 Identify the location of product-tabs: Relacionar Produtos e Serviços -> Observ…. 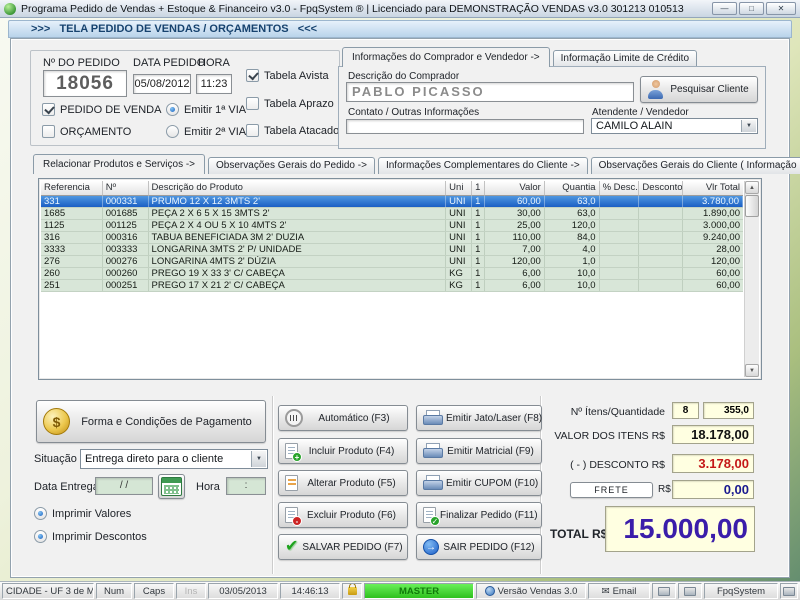
(416, 164).